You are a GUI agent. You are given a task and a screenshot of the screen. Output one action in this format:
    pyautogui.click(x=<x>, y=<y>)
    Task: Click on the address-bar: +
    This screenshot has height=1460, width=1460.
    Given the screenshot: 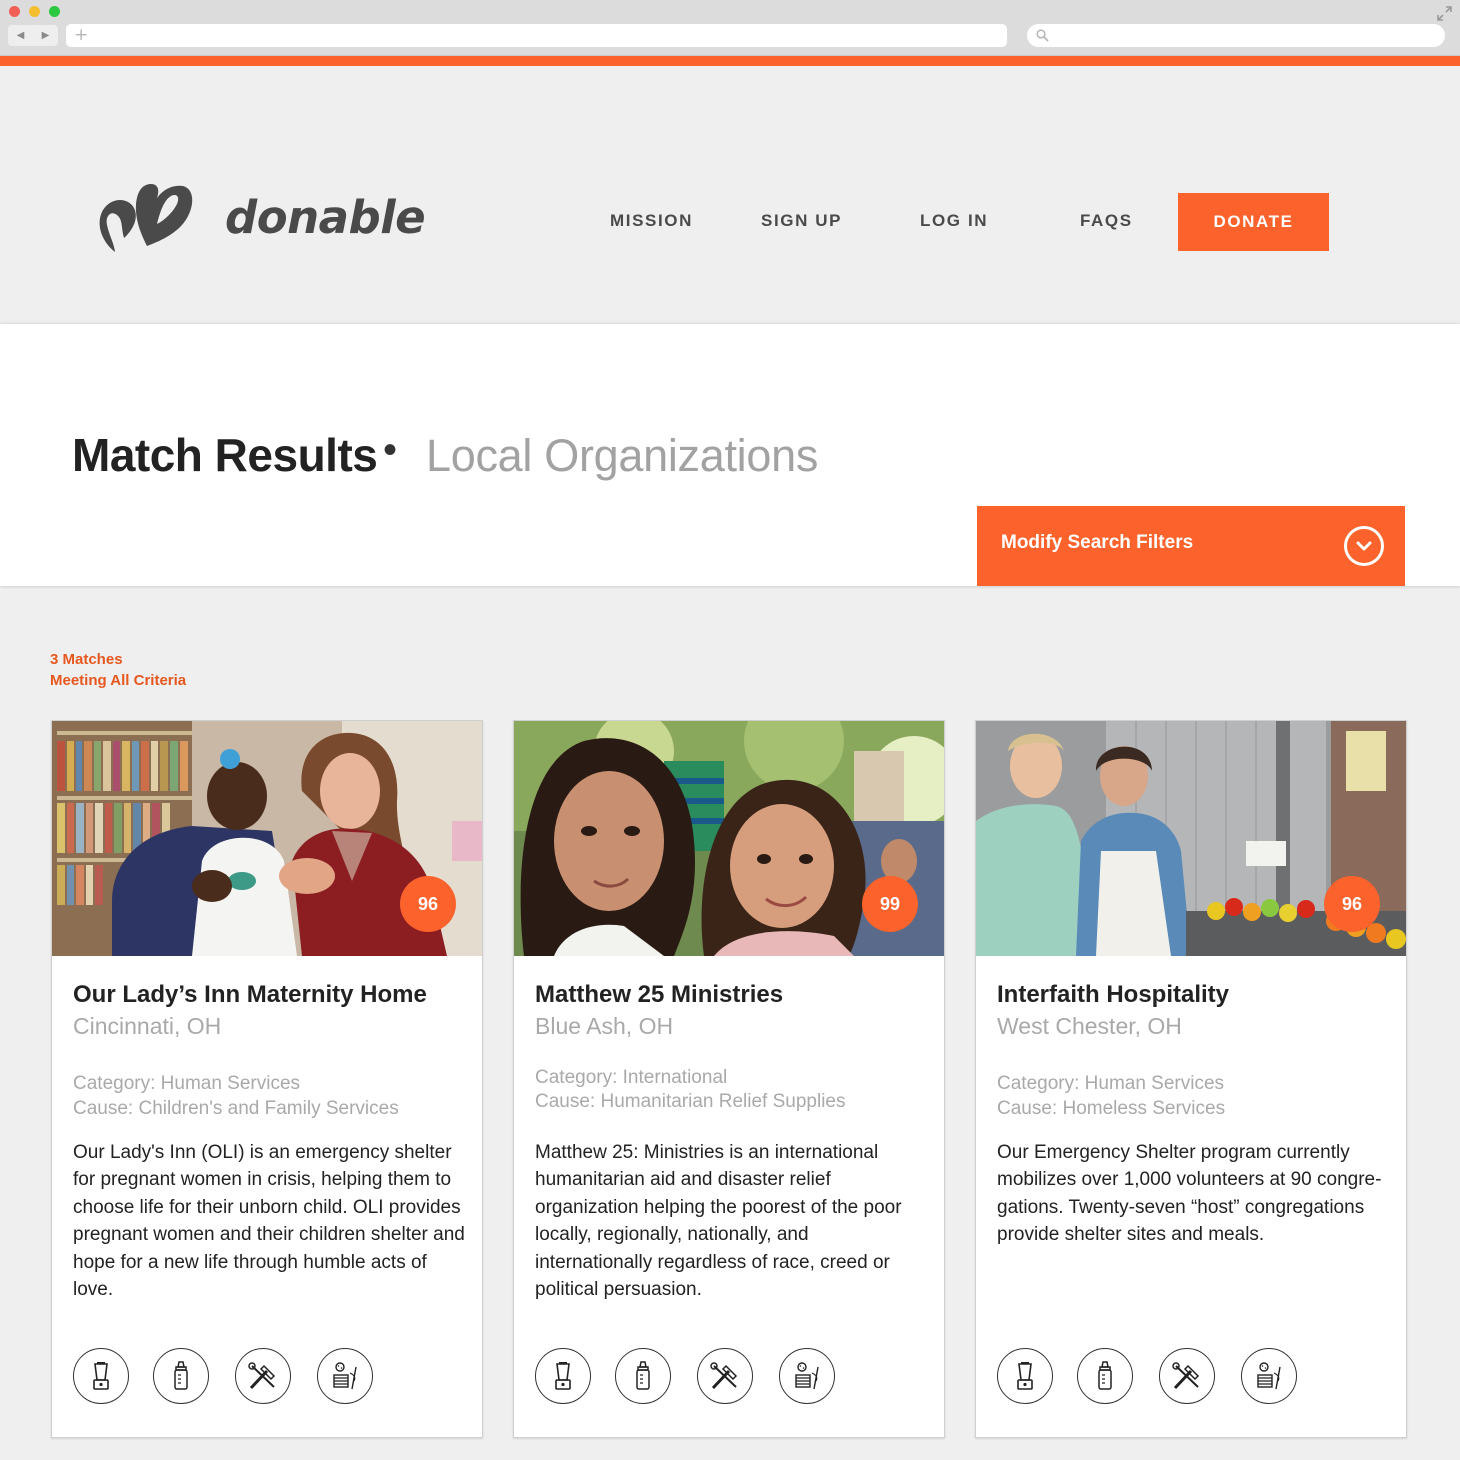 What is the action you would take?
    pyautogui.click(x=536, y=35)
    